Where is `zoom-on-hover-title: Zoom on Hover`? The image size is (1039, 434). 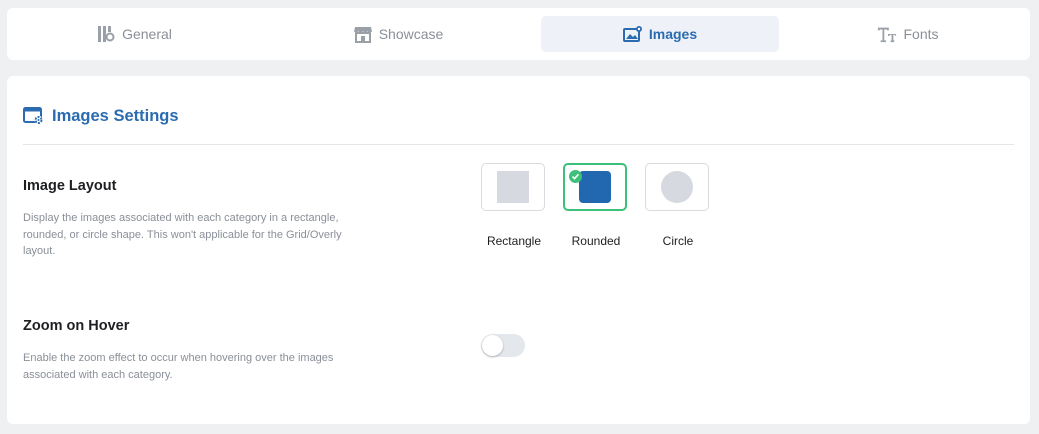
zoom-on-hover-title: Zoom on Hover is located at coordinates (76, 326).